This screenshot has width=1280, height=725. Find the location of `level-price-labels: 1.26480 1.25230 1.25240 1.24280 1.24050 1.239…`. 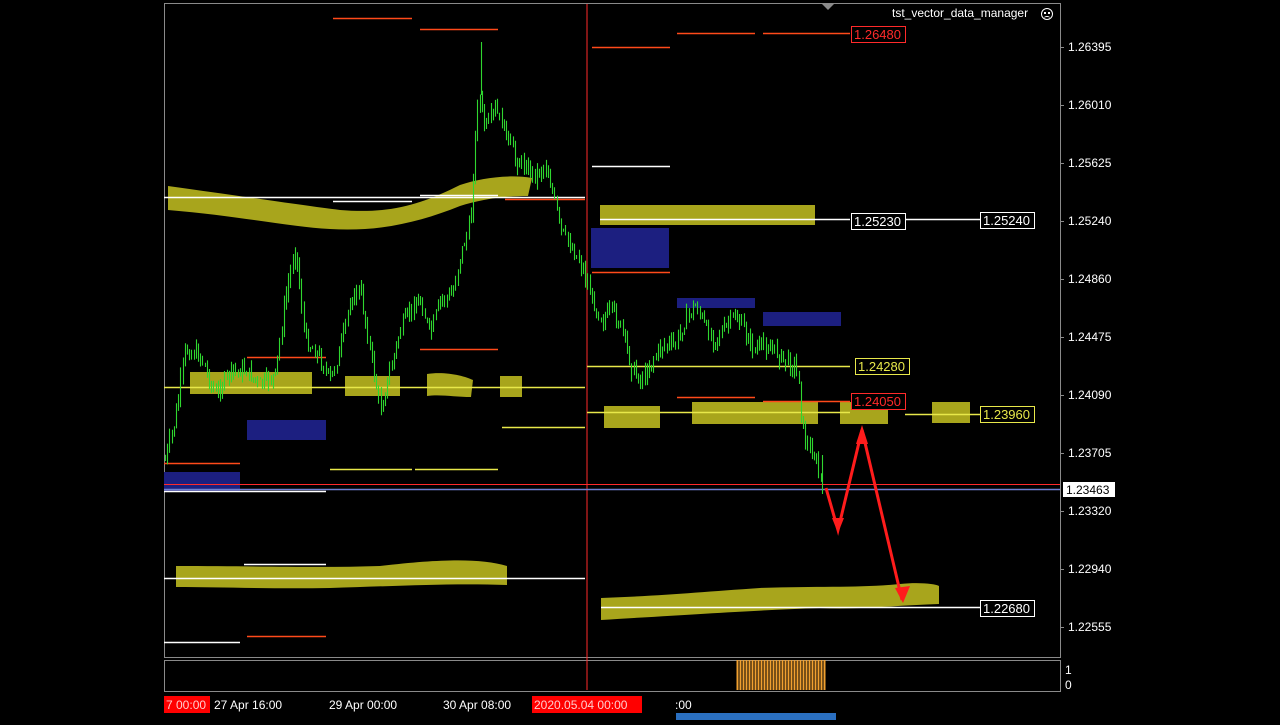

level-price-labels: 1.26480 1.25230 1.25240 1.24280 1.24050 1.239… is located at coordinates (943, 321).